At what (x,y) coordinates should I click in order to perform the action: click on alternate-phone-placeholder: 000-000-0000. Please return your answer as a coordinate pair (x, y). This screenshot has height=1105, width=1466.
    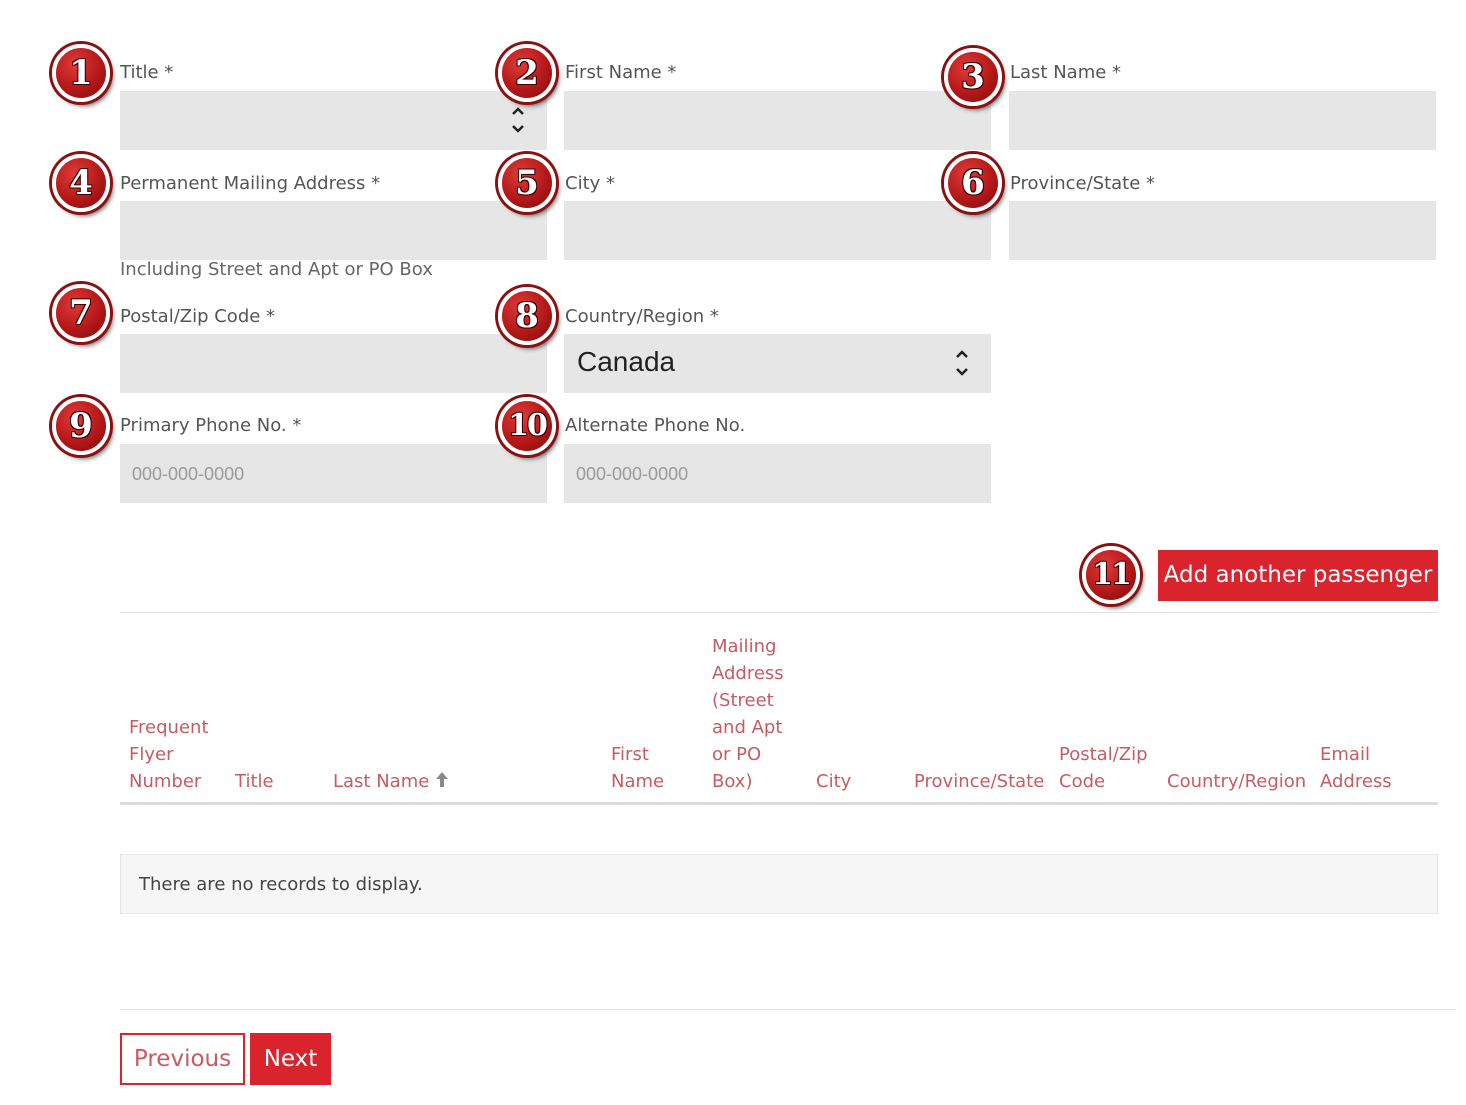
    Looking at the image, I should click on (632, 474).